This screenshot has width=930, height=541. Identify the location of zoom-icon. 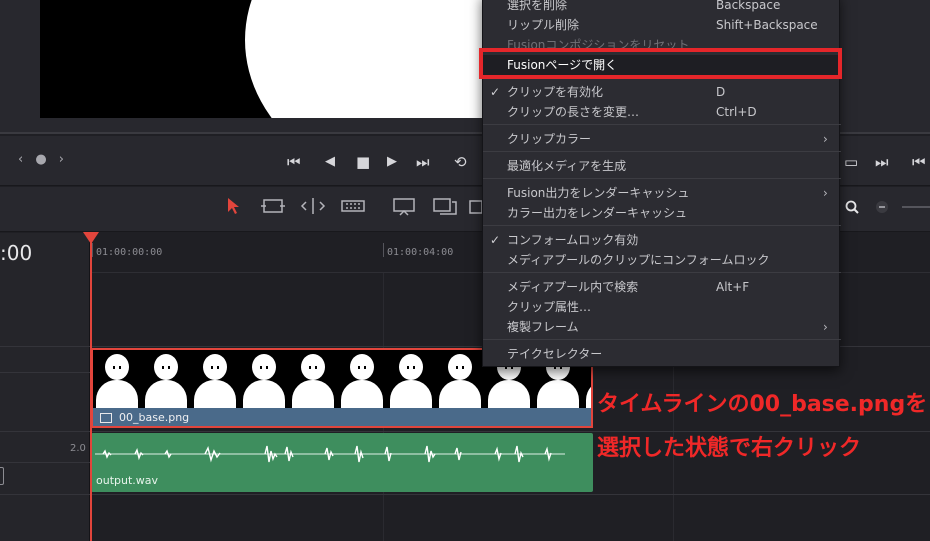
(852, 207).